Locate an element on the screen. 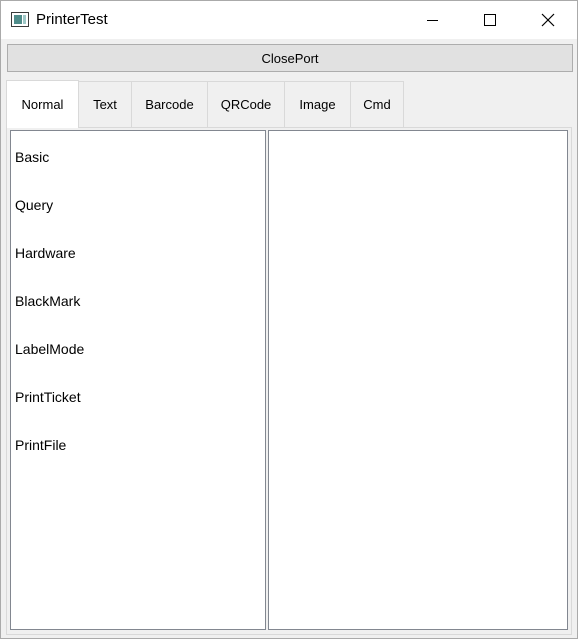  maximize-button is located at coordinates (490, 20).